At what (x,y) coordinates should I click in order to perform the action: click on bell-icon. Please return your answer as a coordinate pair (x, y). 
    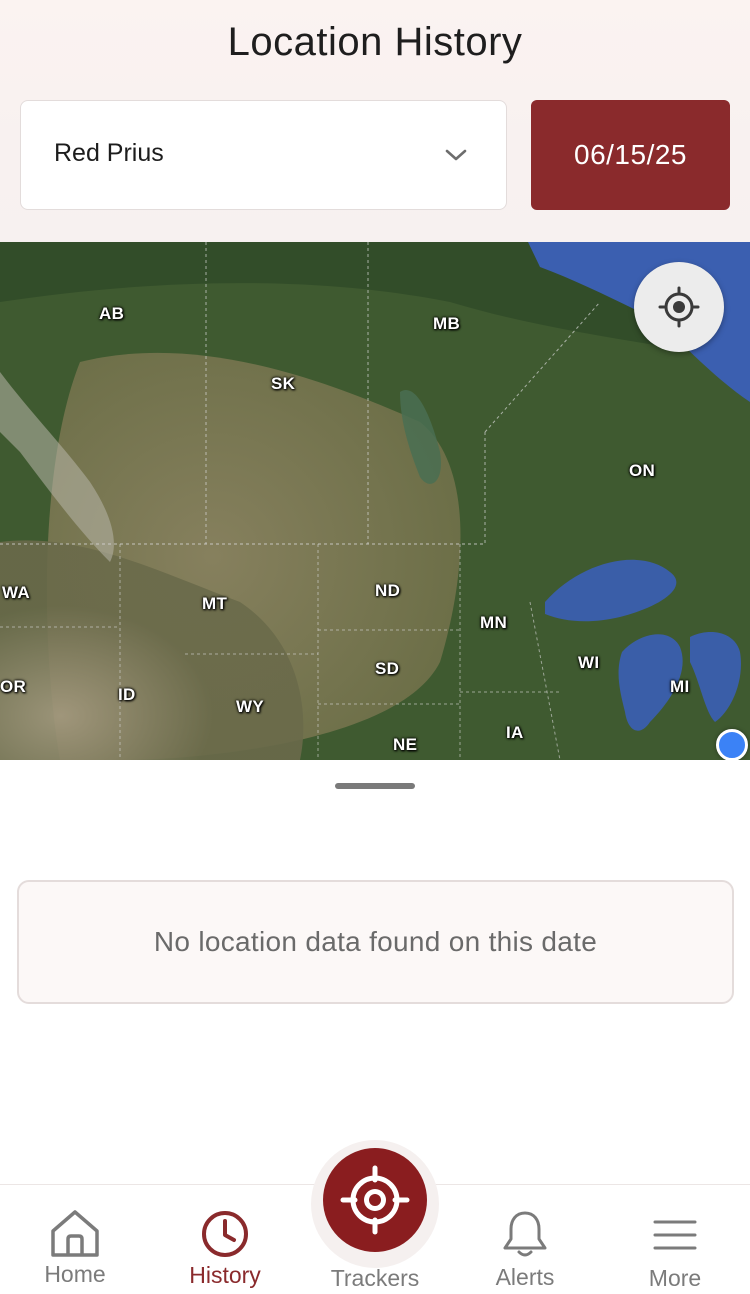
    Looking at the image, I should click on (525, 1234).